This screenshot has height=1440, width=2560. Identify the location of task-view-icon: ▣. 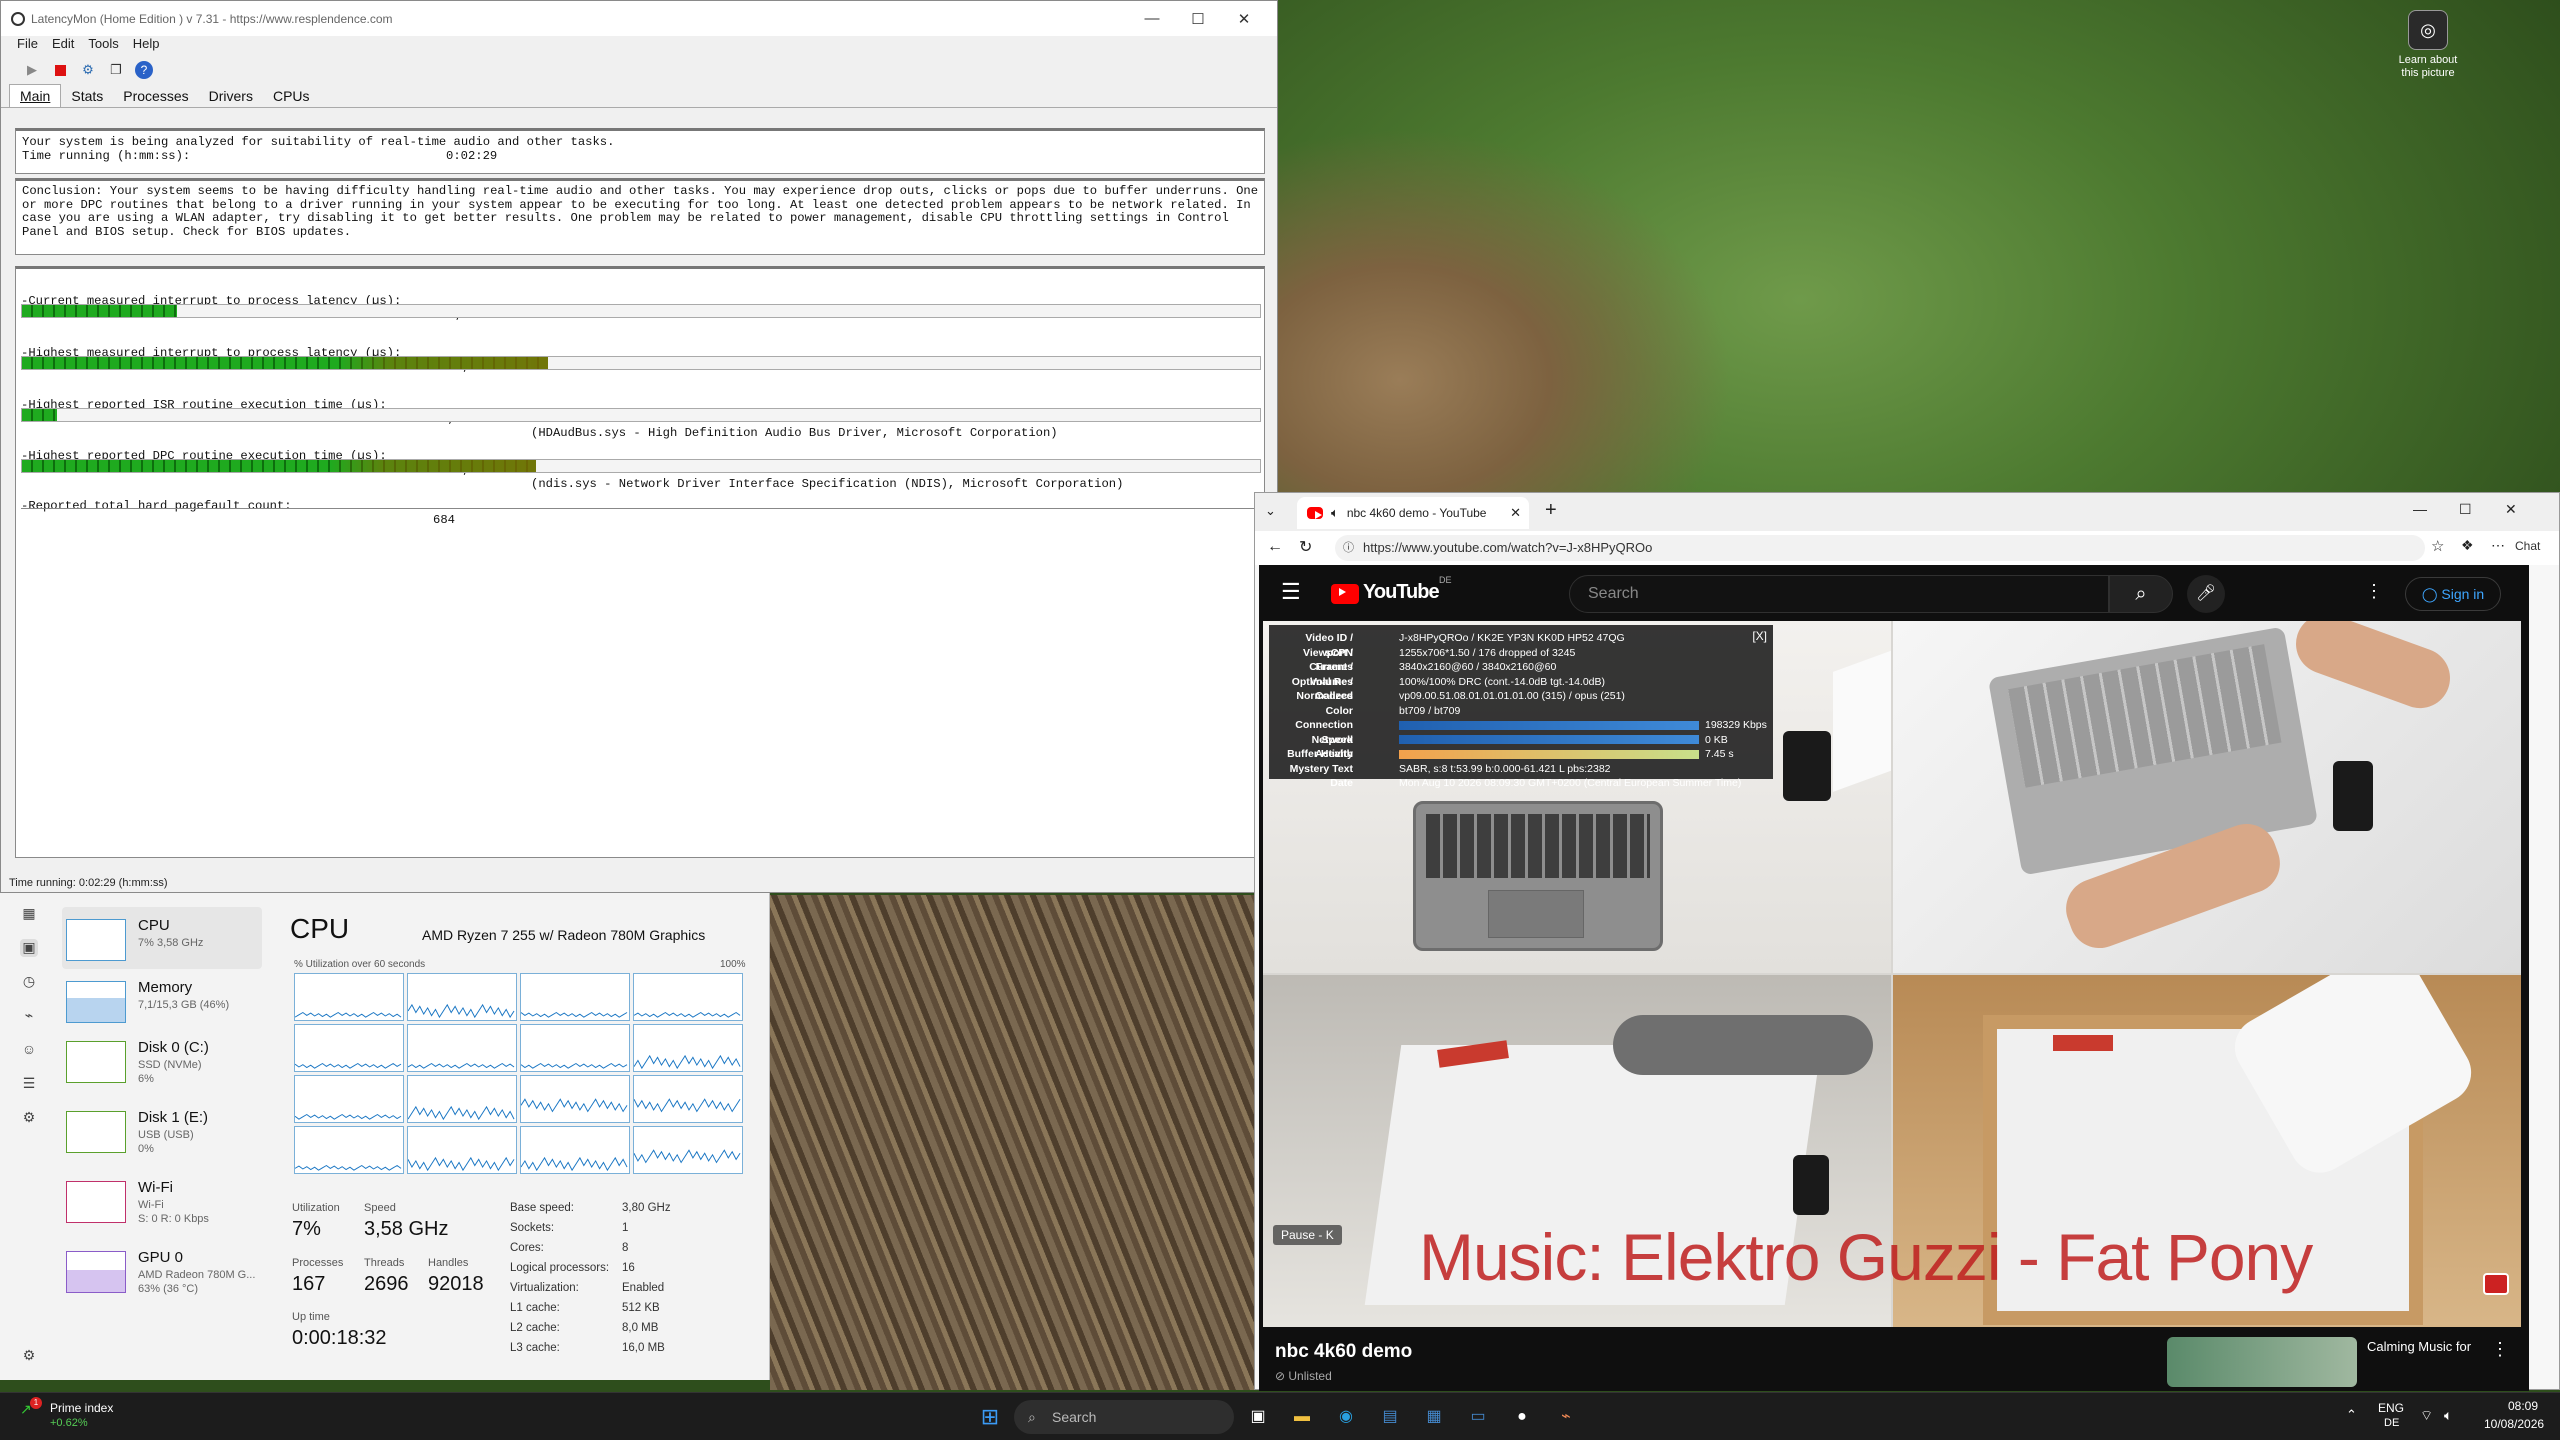
(1258, 1417).